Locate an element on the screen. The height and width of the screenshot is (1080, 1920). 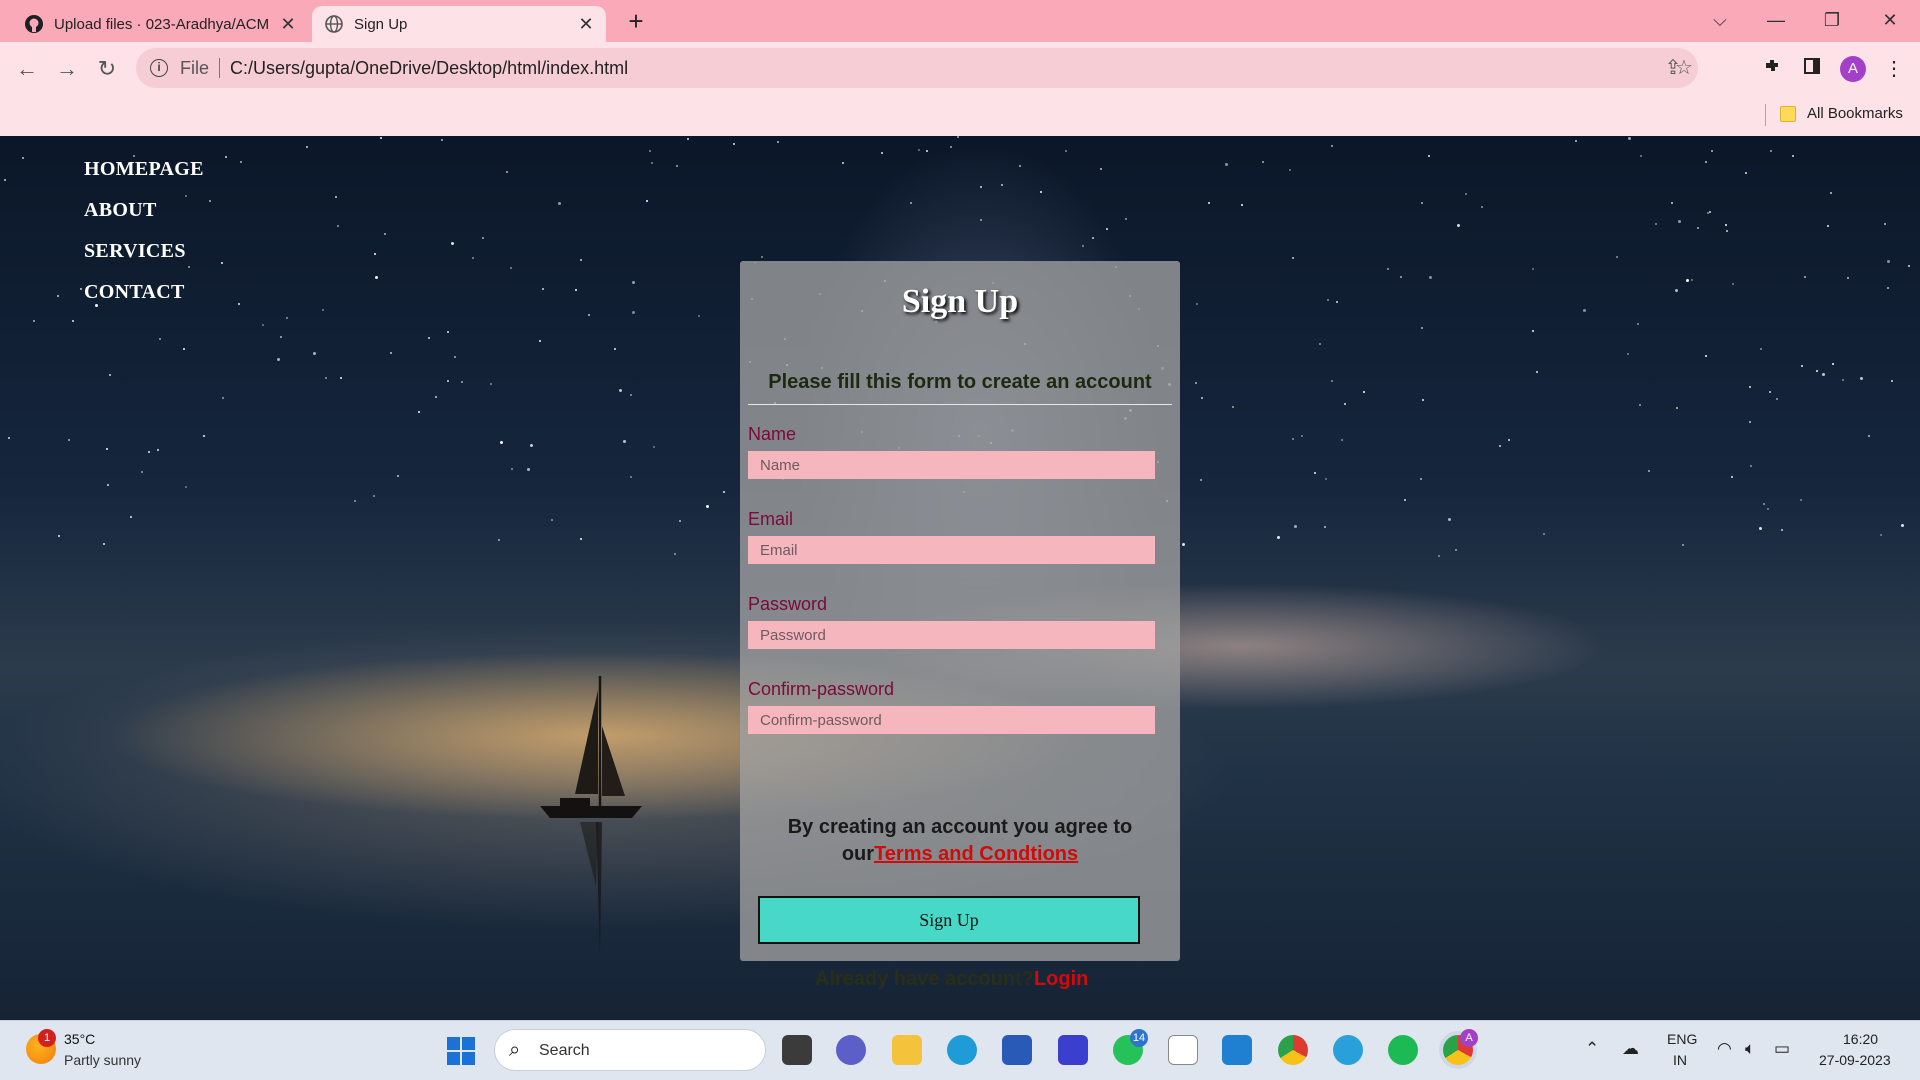
spotify-icon is located at coordinates (1403, 1050).